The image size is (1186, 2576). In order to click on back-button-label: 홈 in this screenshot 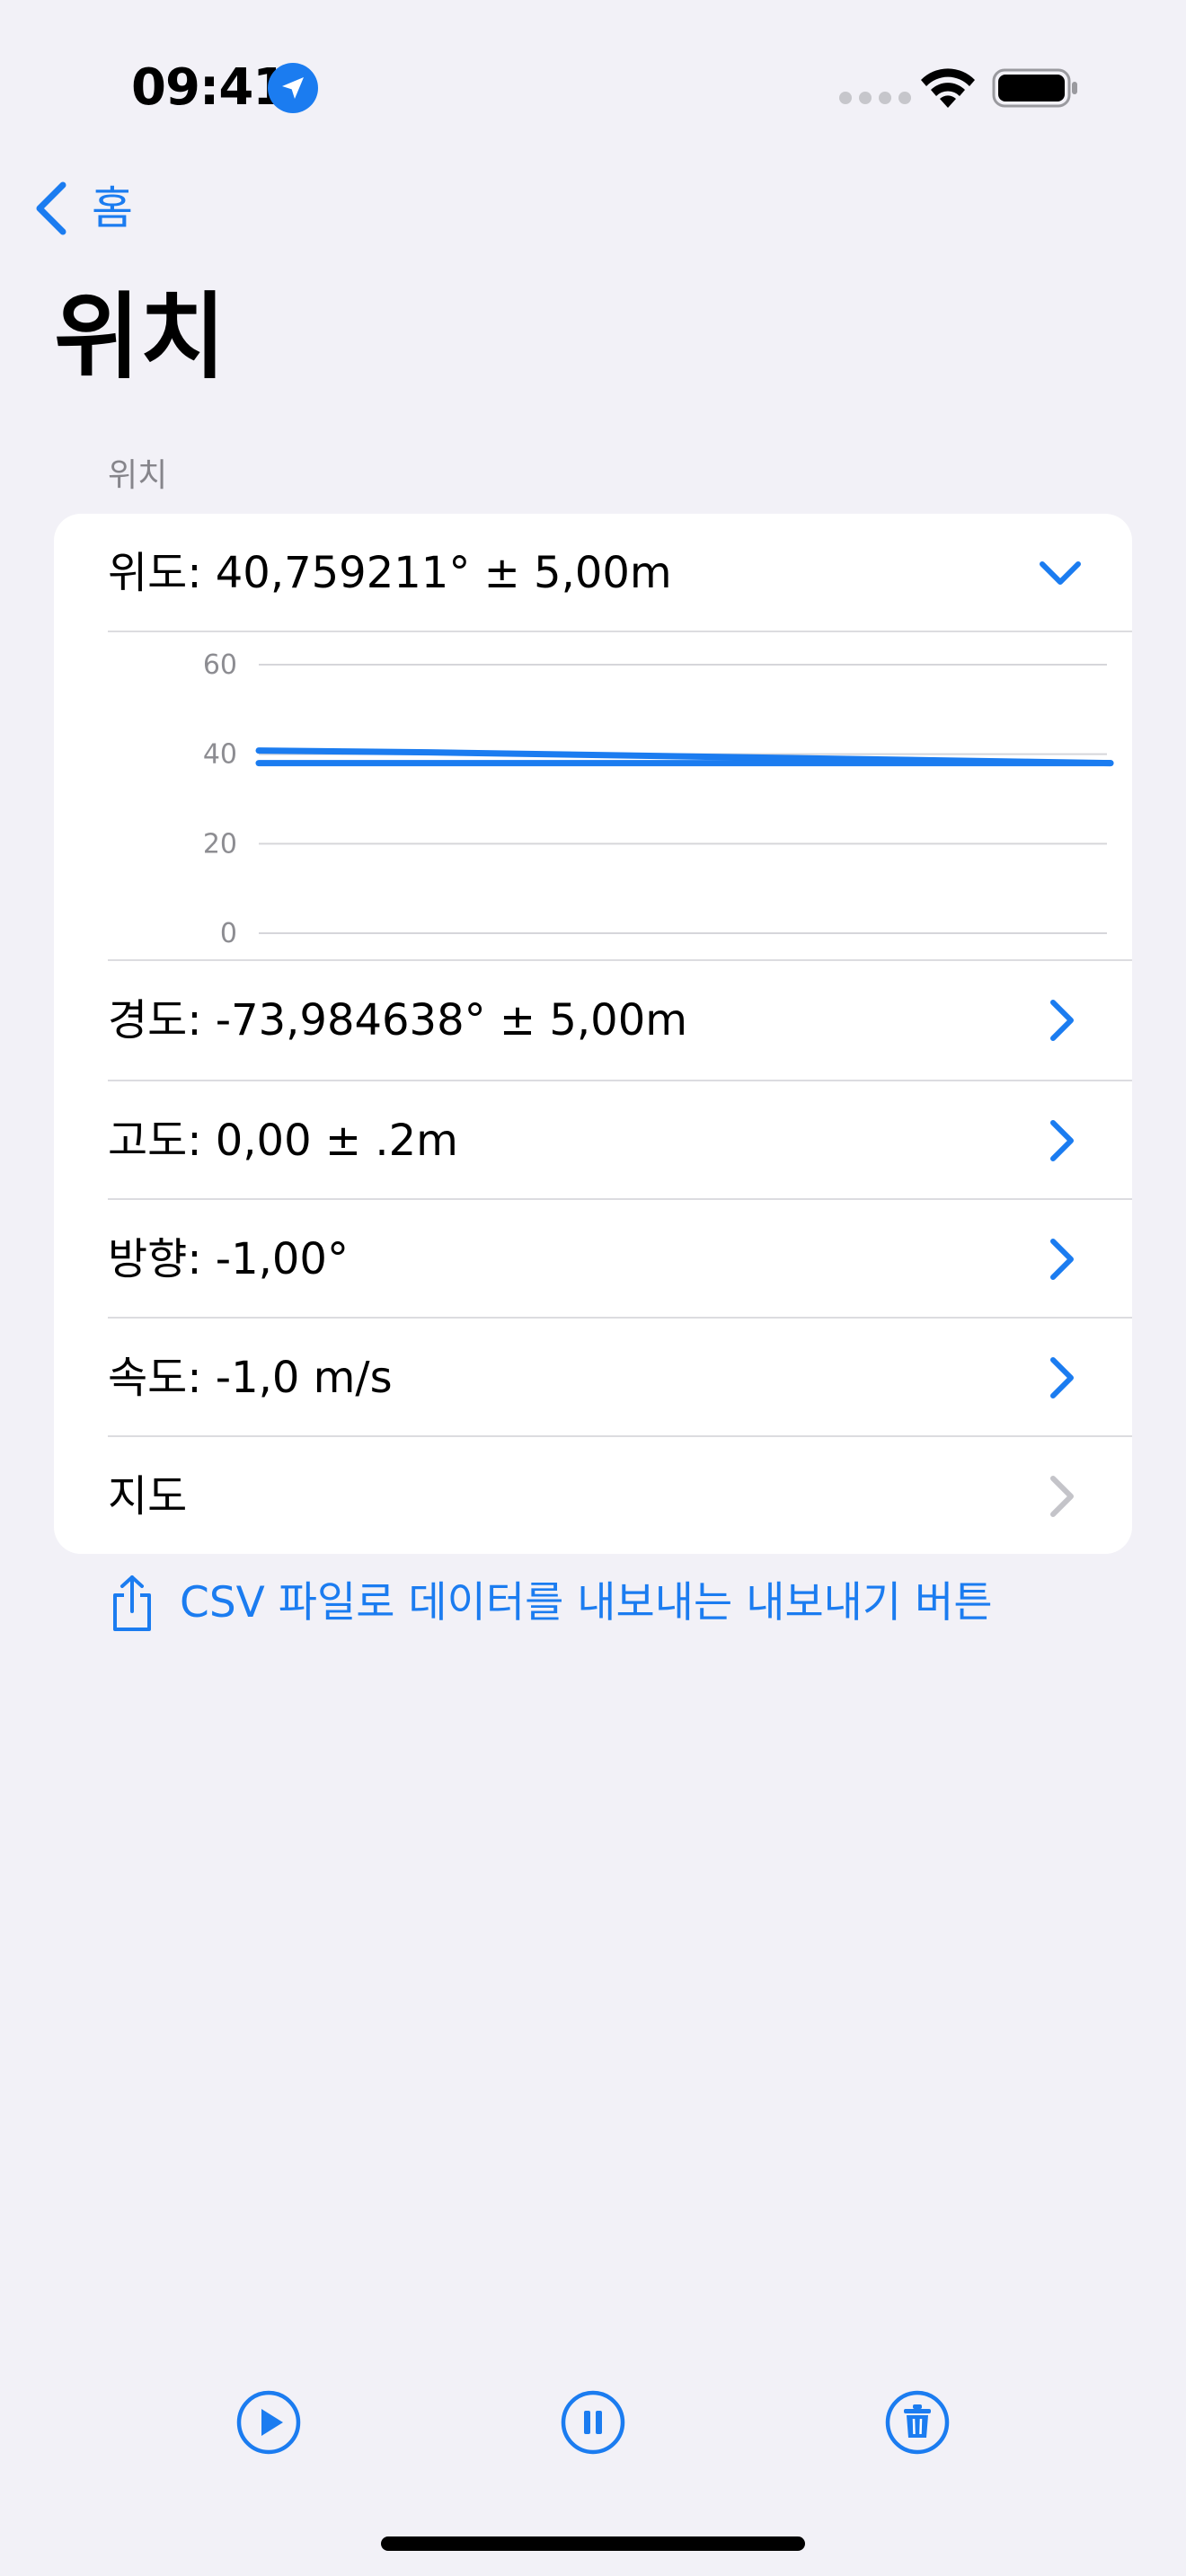, I will do `click(112, 208)`.